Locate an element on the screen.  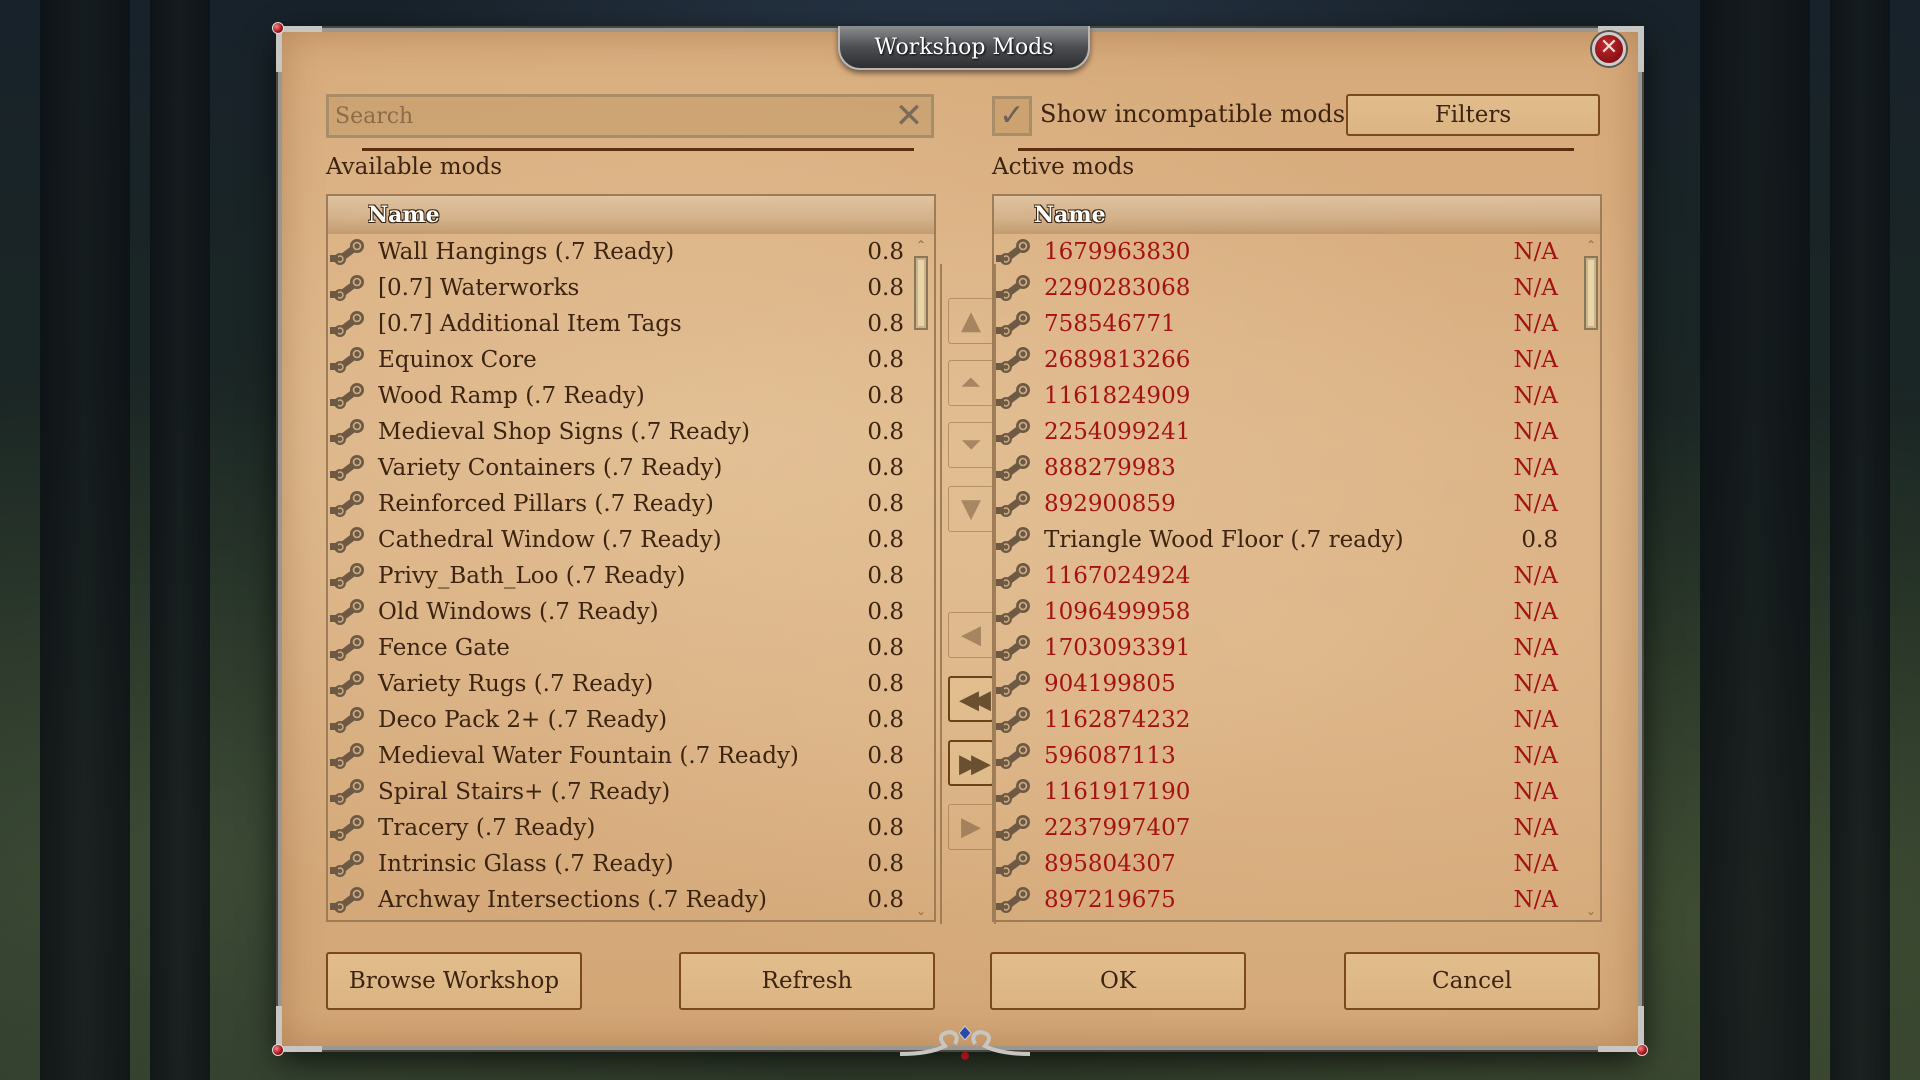
mod-row: 2290283068 N/A is located at coordinates (1297, 288).